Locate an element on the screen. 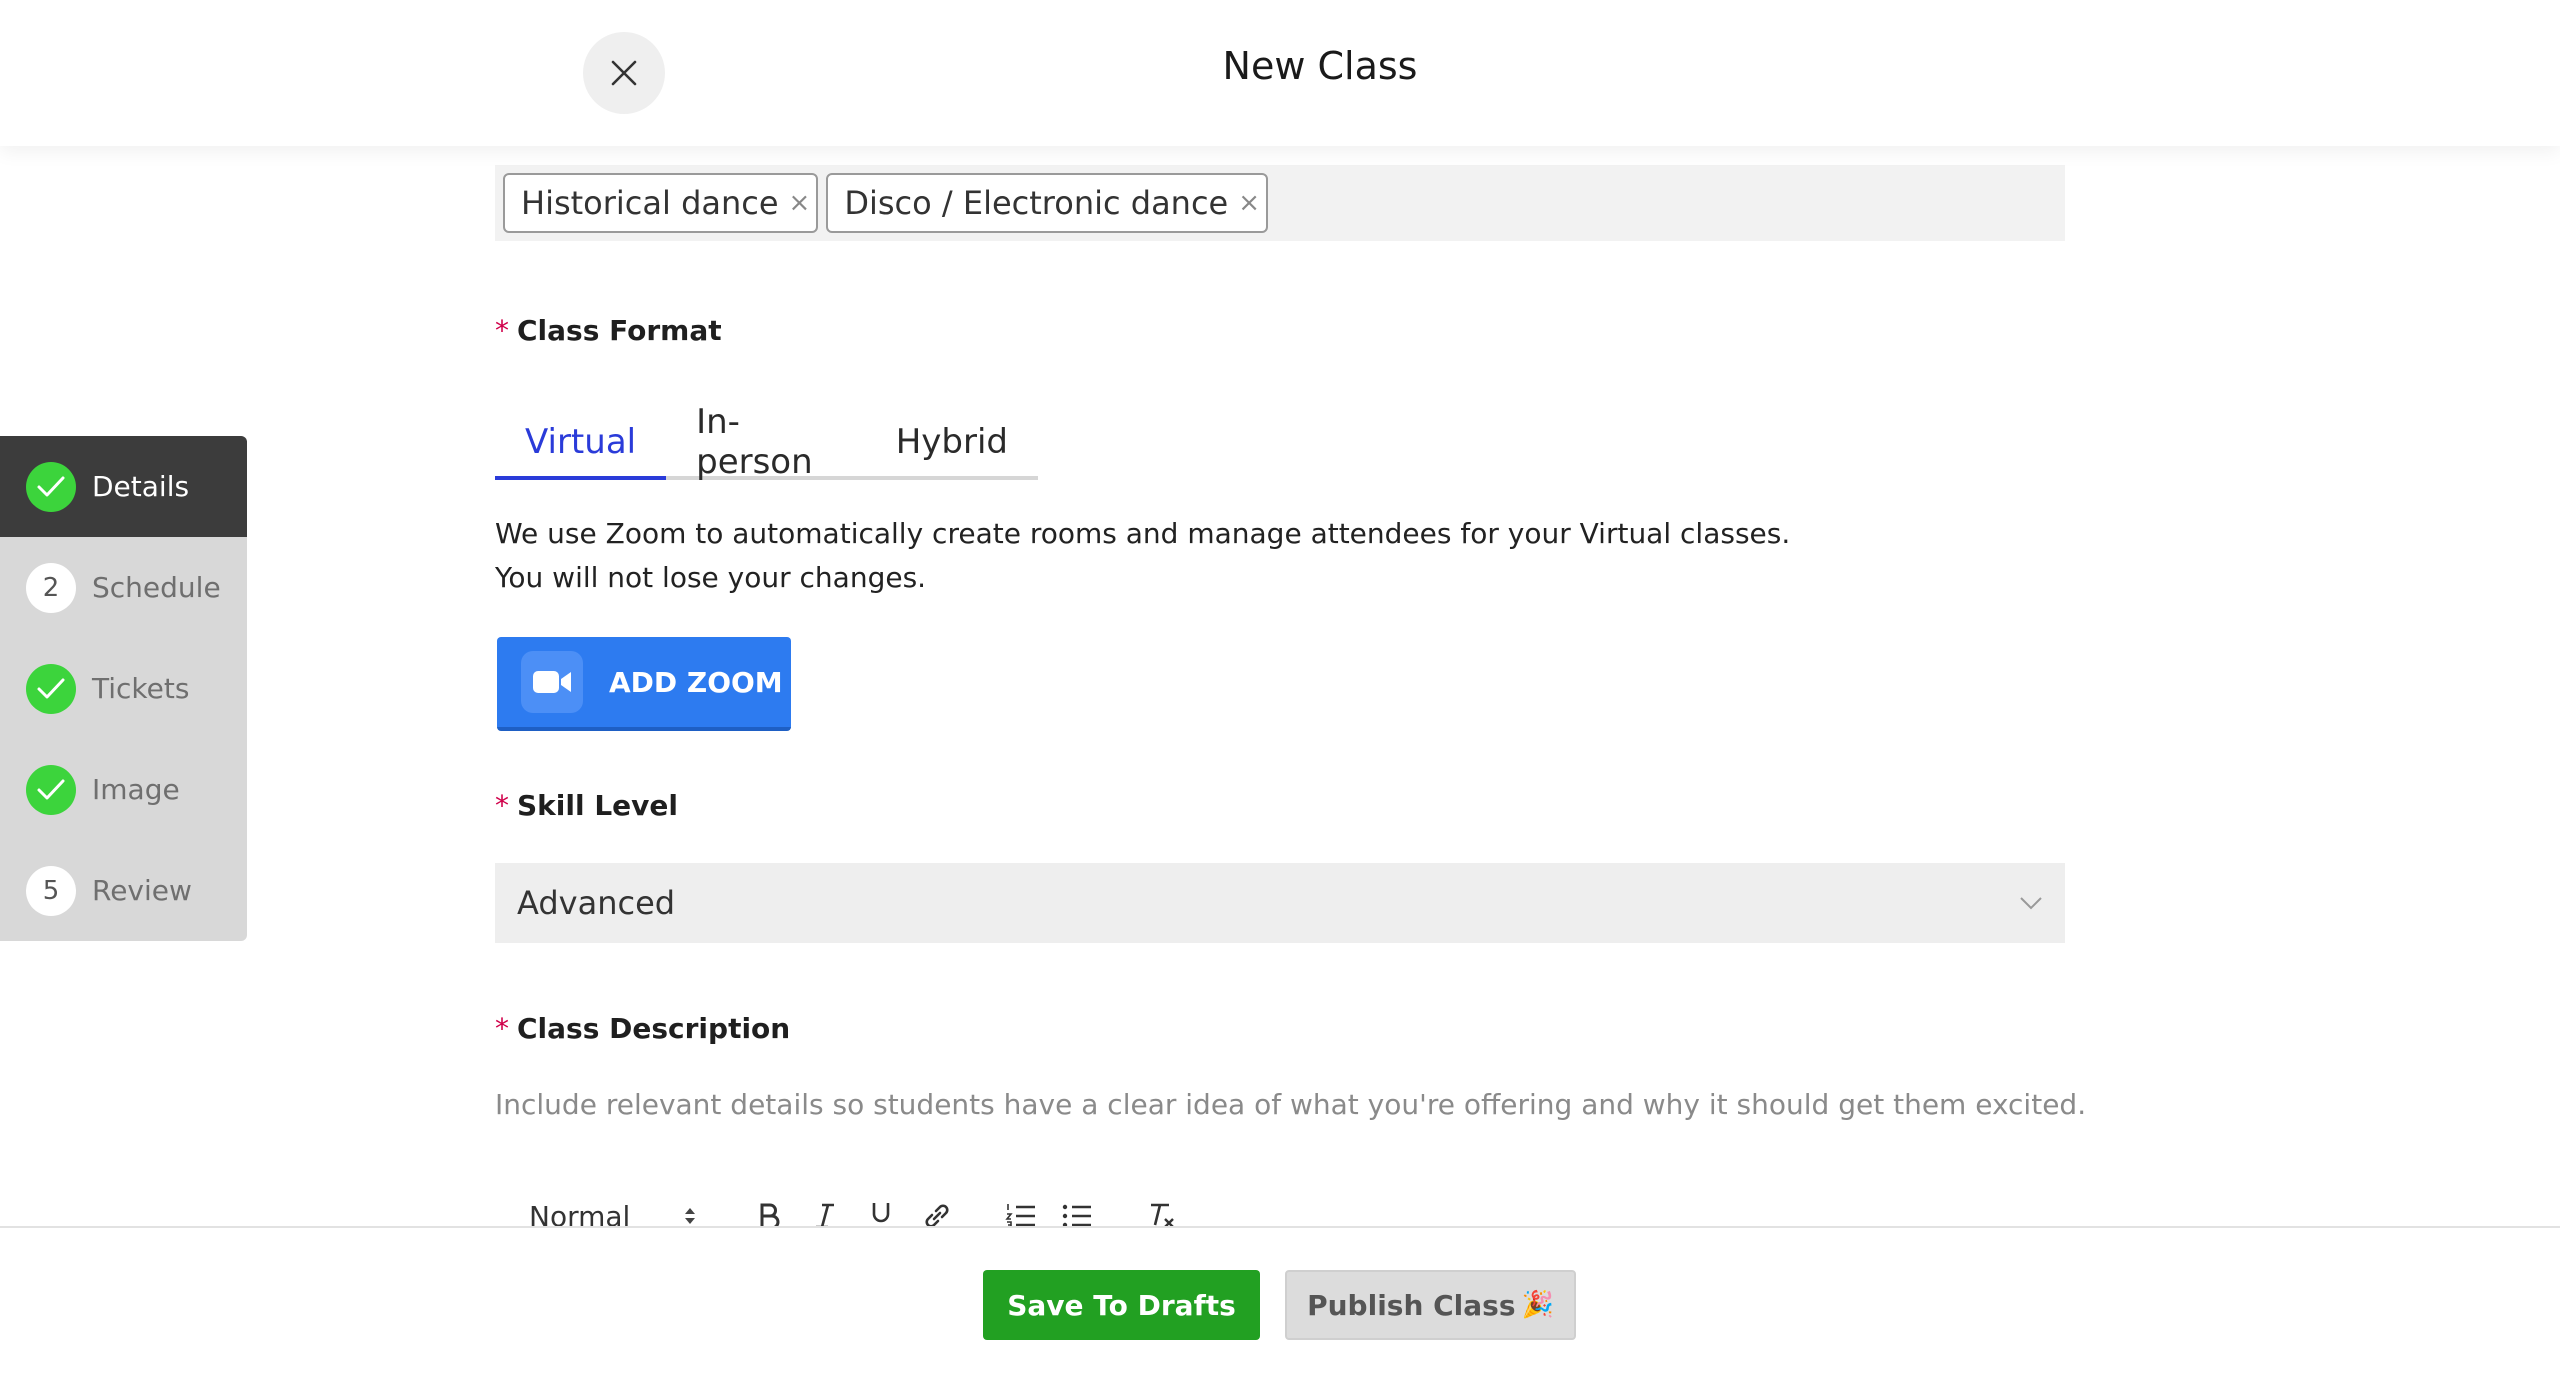 This screenshot has height=1380, width=2560. tab-hybrid: Hybrid is located at coordinates (952, 442).